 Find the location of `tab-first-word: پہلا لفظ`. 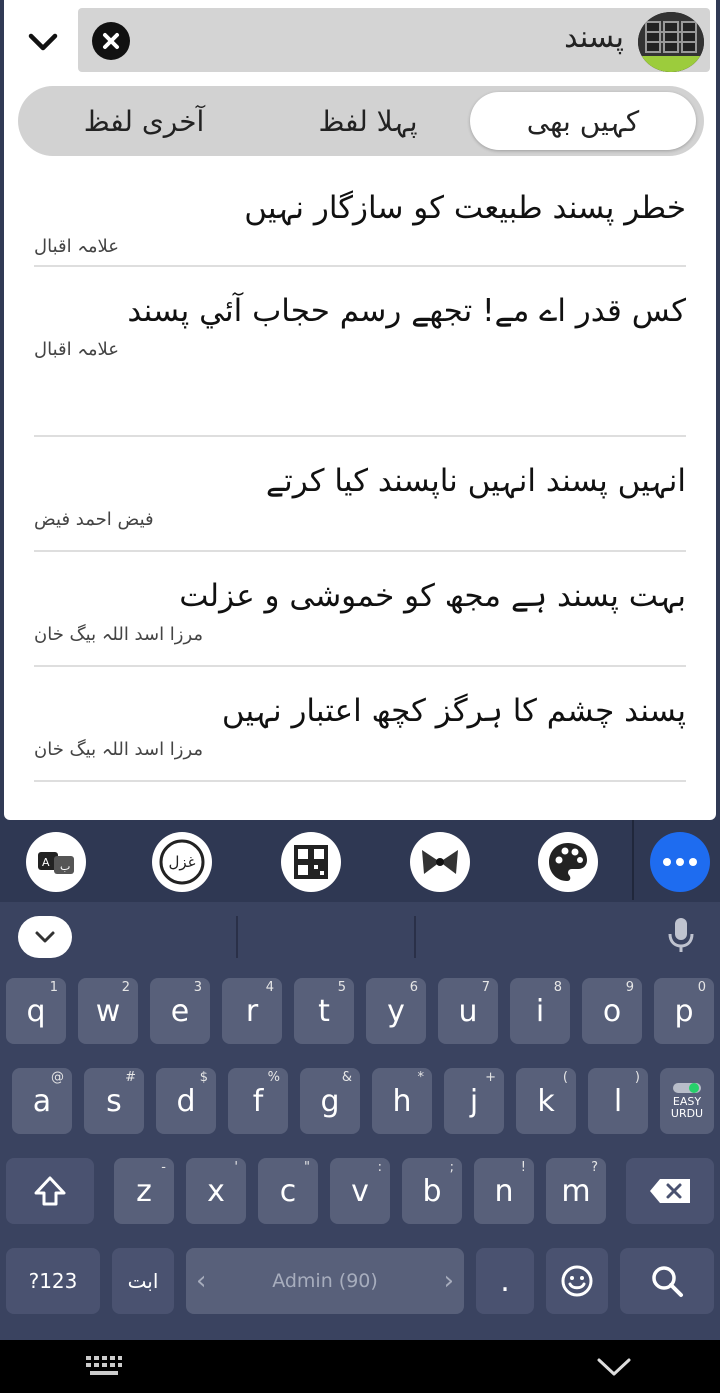

tab-first-word: پہلا لفظ is located at coordinates (368, 121).